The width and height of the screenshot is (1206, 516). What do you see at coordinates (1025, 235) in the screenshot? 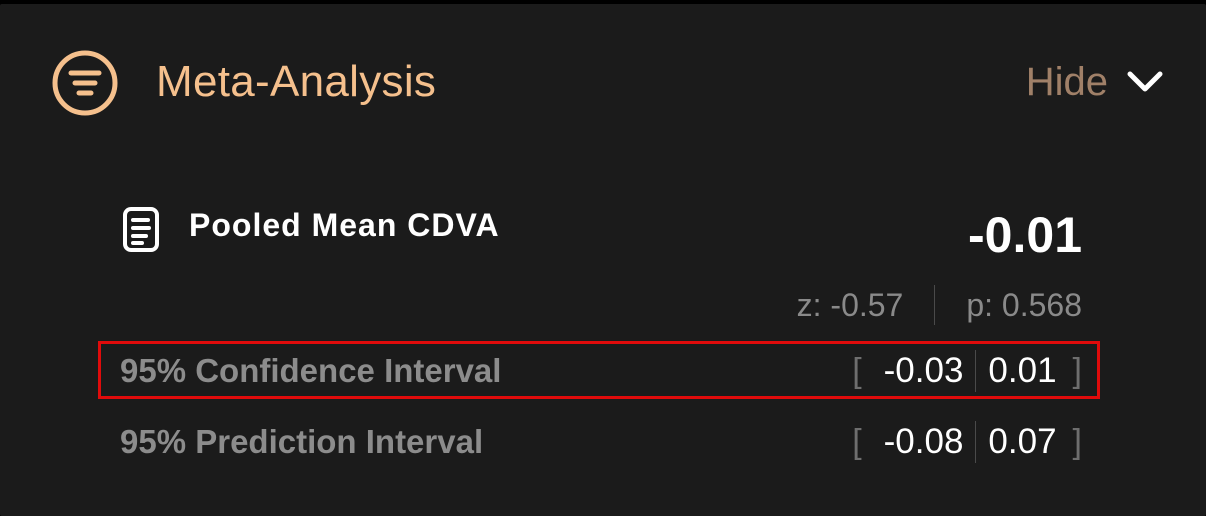
I see `pooled-mean-value: -0.01` at bounding box center [1025, 235].